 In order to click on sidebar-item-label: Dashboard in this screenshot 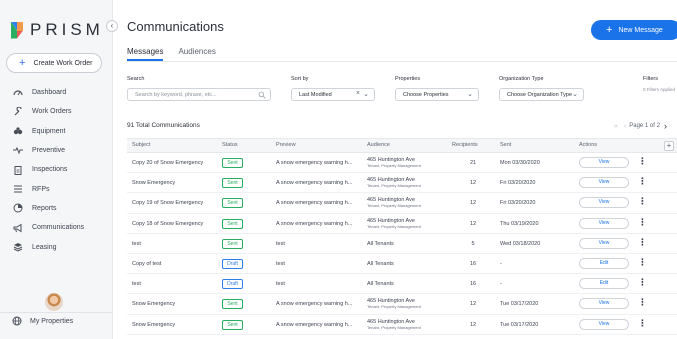, I will do `click(49, 93)`.